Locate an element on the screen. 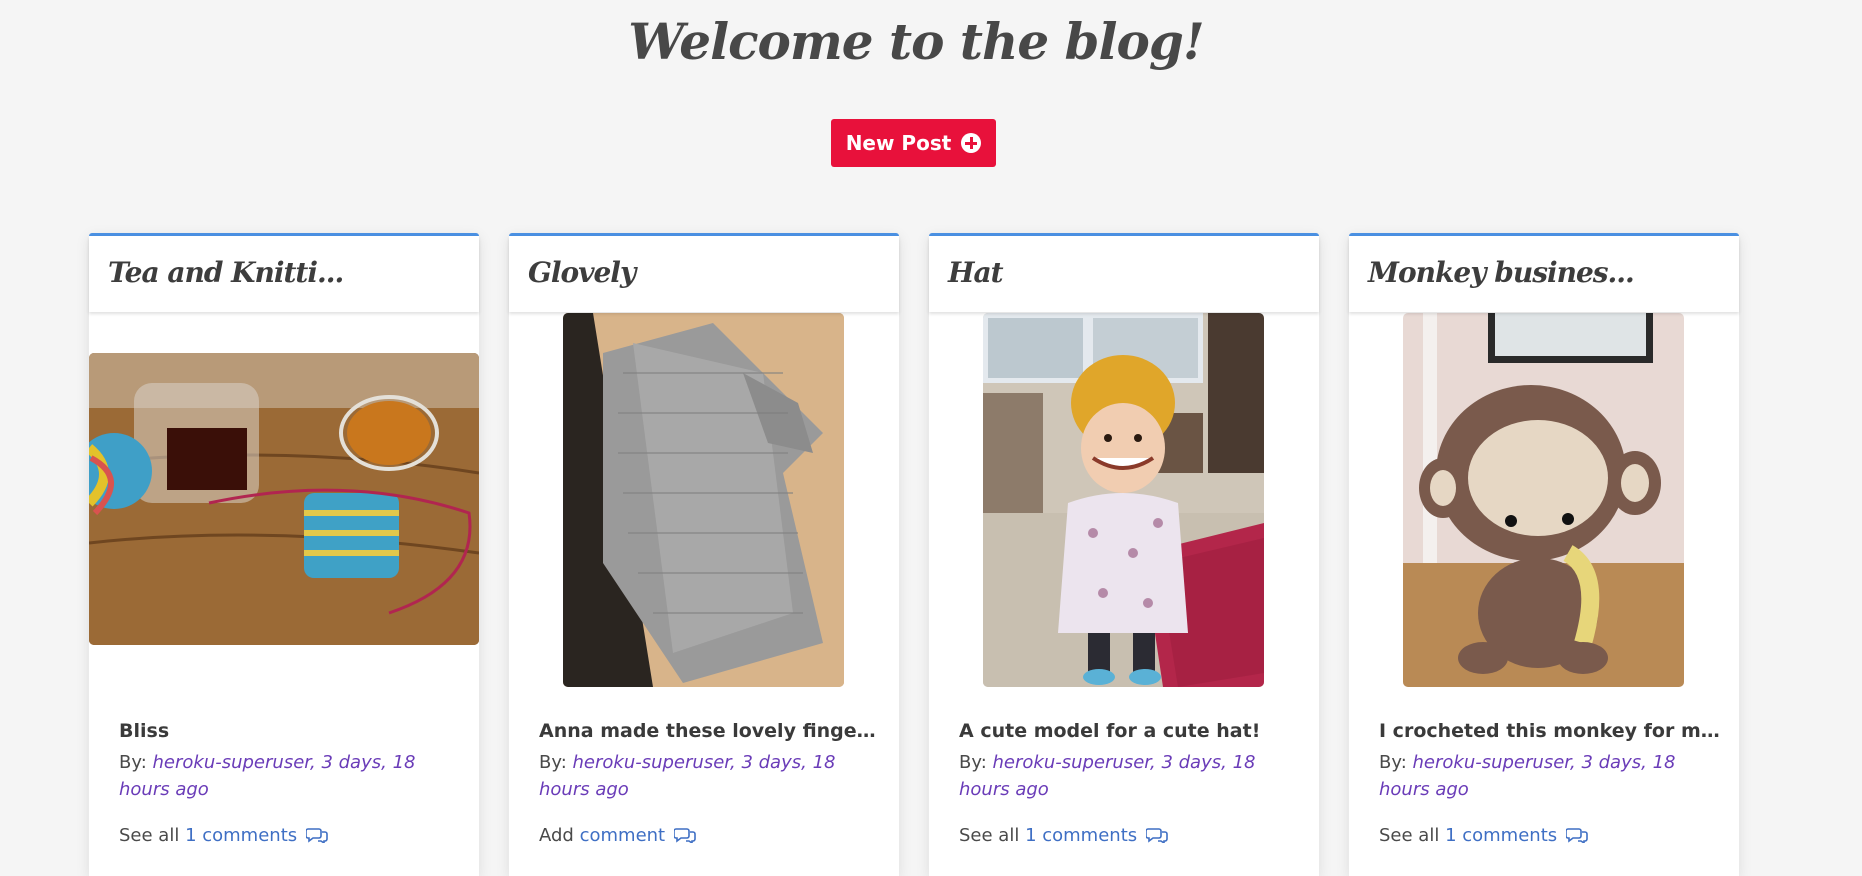 This screenshot has width=1862, height=876. post-image-hat is located at coordinates (1123, 500).